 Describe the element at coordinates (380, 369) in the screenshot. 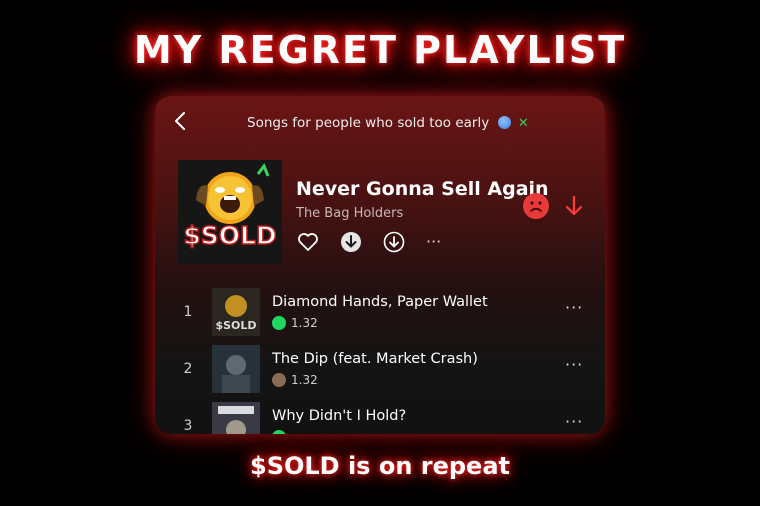

I see `track-row-2: 2 The Dip (feat. Market Crash) 1.32 ···` at that location.